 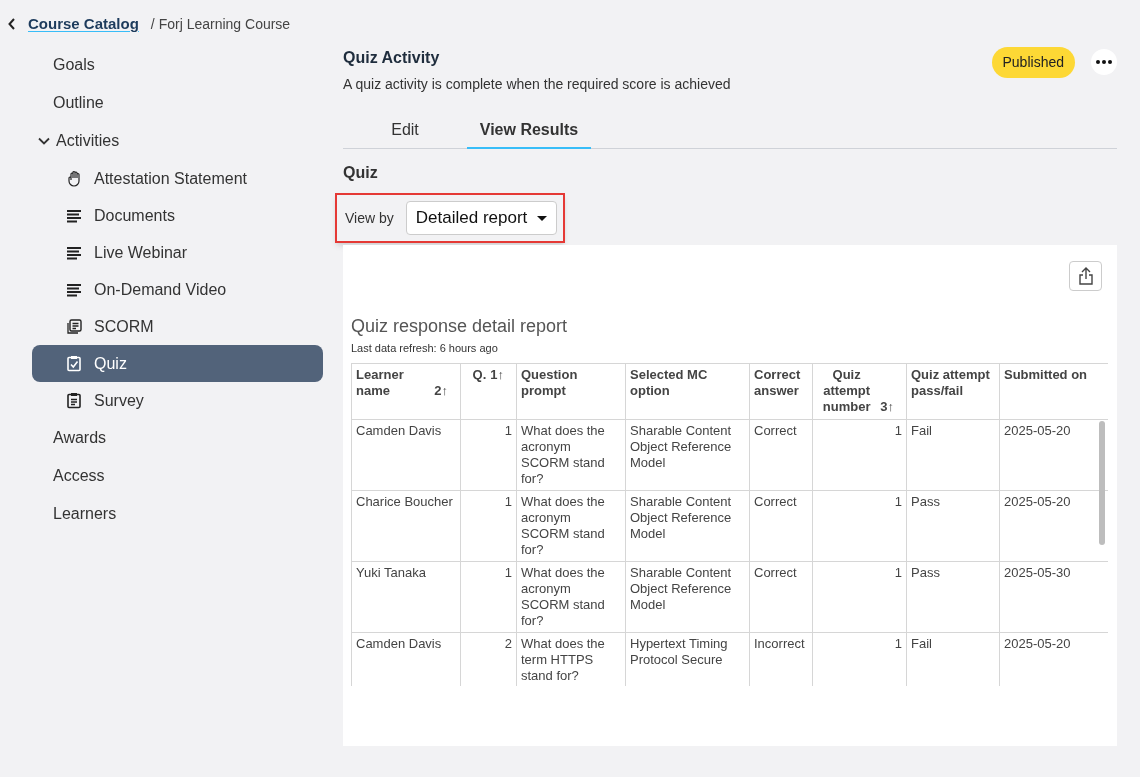 What do you see at coordinates (177, 289) in the screenshot?
I see `sidebar-item: On-Demand Video` at bounding box center [177, 289].